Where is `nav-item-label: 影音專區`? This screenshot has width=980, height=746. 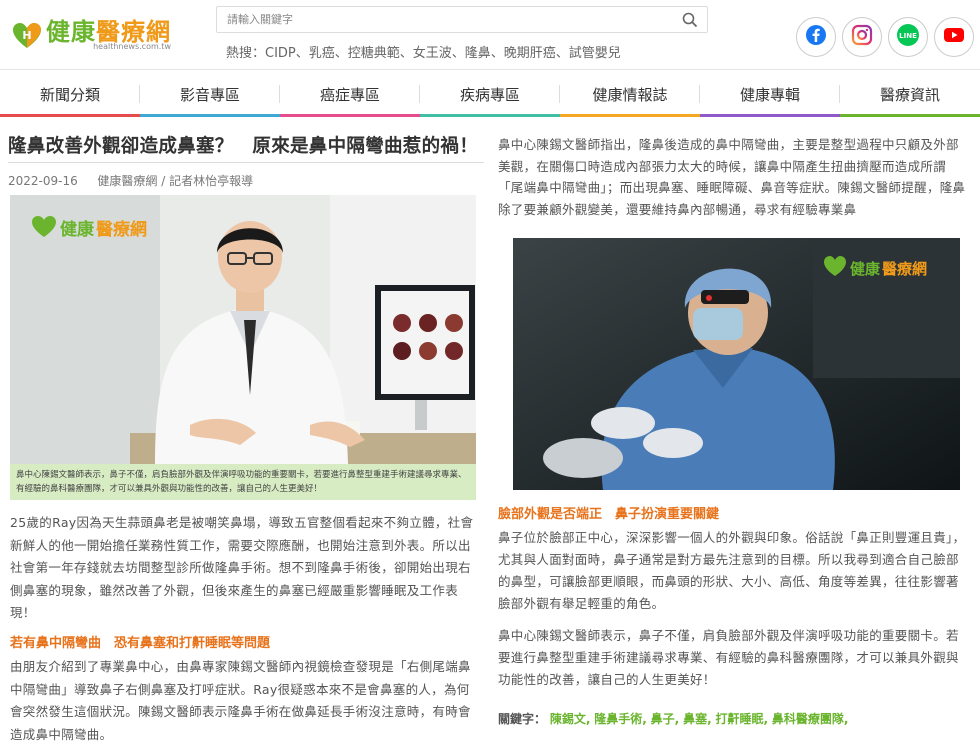
nav-item-label: 影音專區 is located at coordinates (209, 94).